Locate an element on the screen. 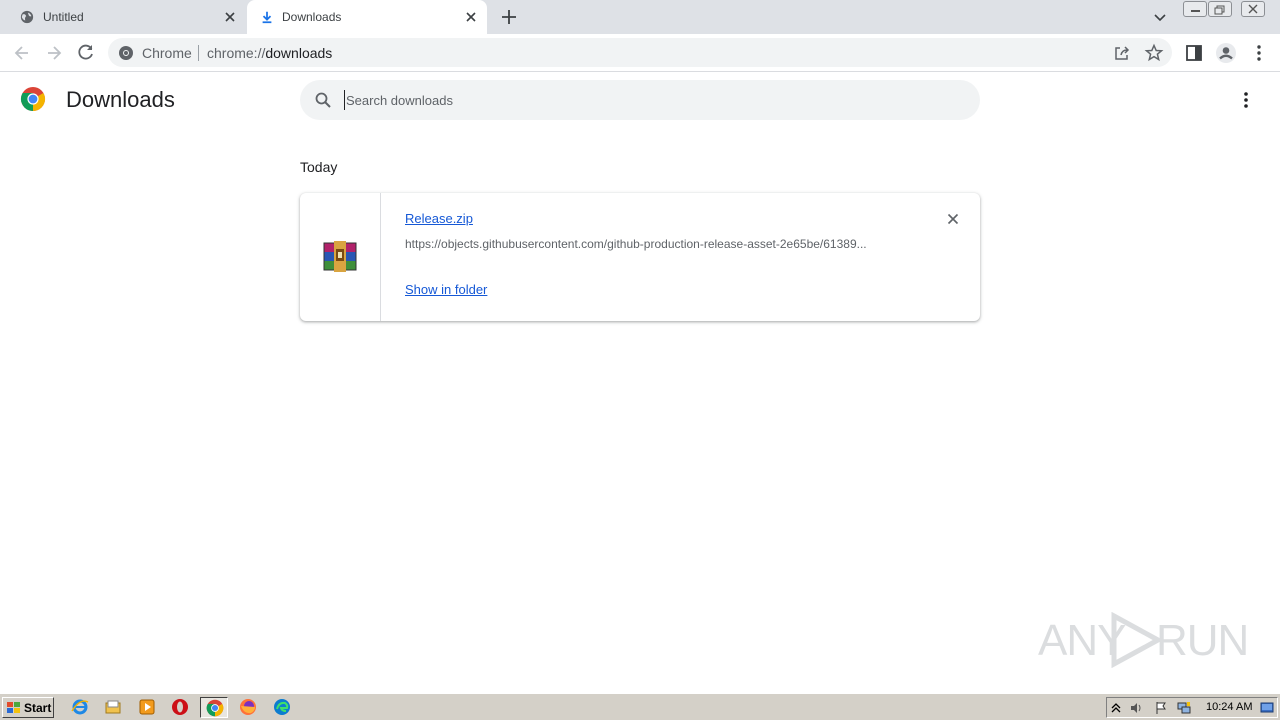 Image resolution: width=1280 pixels, height=720 pixels. show-desktop-icon is located at coordinates (1267, 708).